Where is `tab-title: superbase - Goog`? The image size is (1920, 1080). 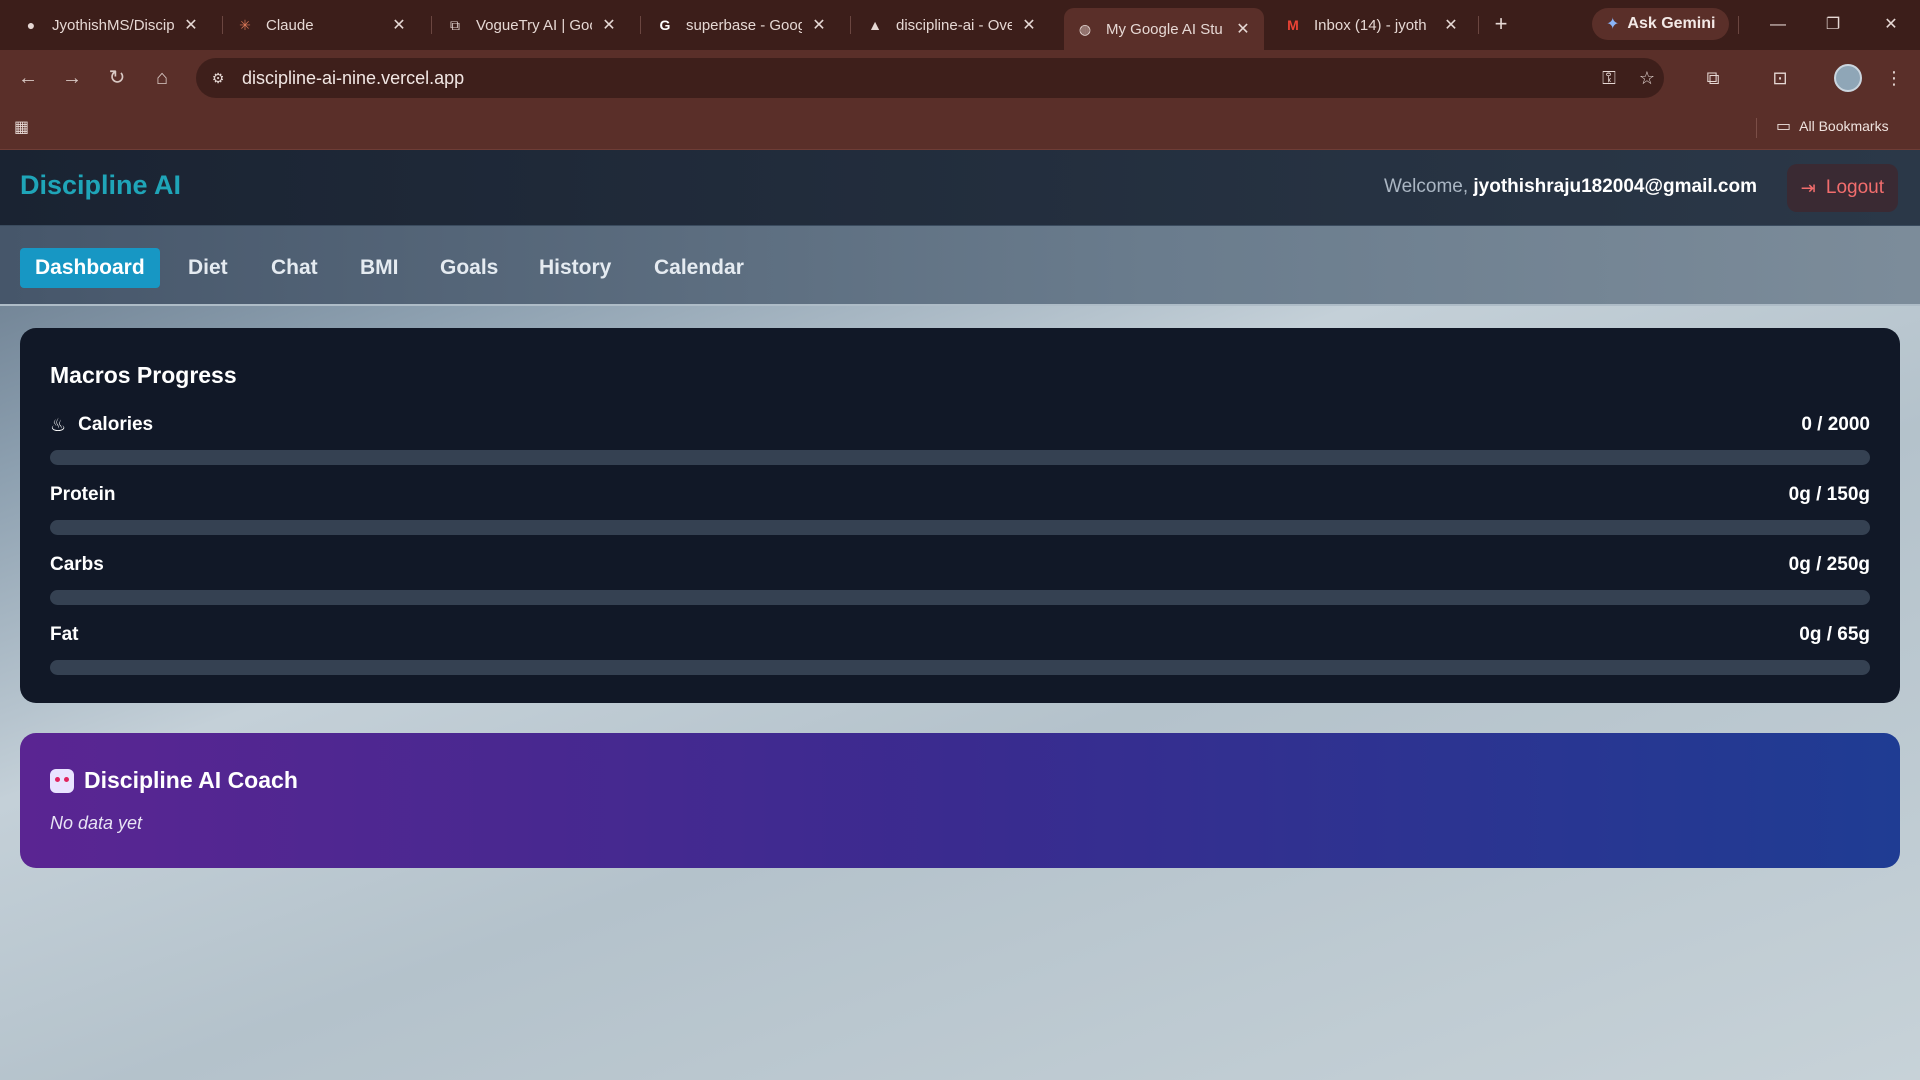 tab-title: superbase - Goog is located at coordinates (744, 25).